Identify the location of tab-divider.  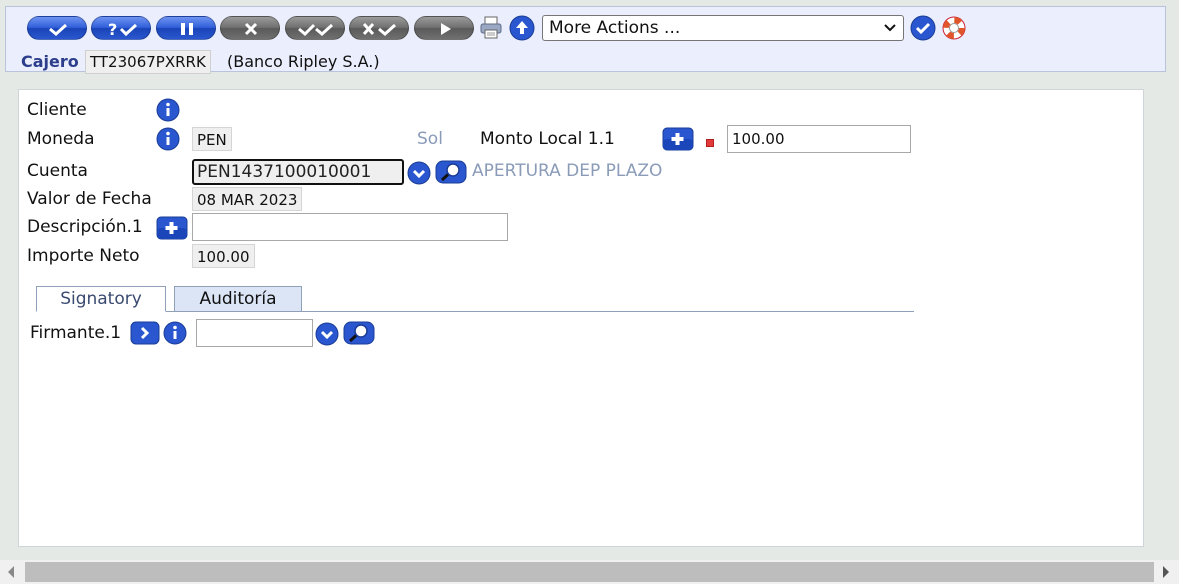
(475, 311).